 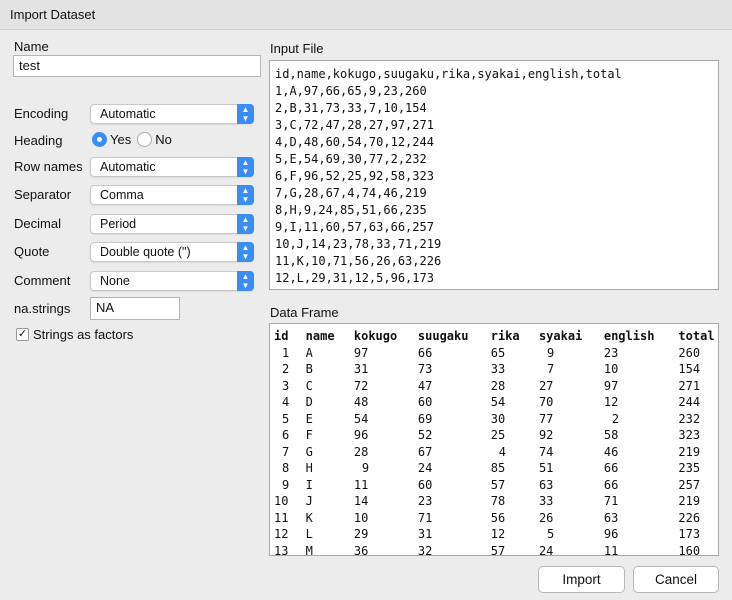 I want to click on table-cell: 73, so click(x=425, y=369).